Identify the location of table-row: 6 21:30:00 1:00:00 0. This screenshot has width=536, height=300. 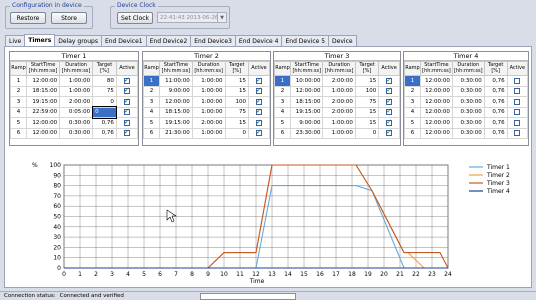
(206, 133).